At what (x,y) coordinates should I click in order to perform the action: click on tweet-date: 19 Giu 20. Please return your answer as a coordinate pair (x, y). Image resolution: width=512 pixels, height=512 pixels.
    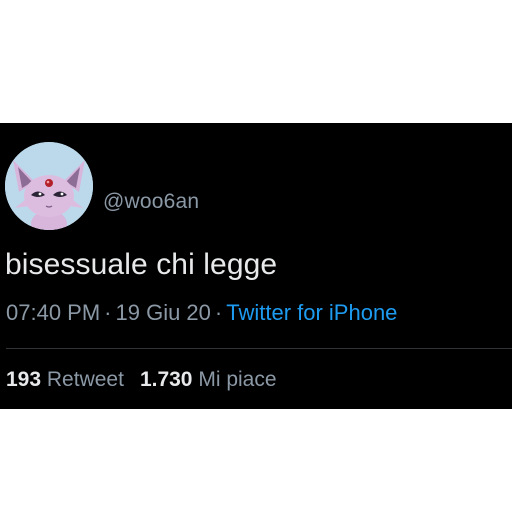
    Looking at the image, I should click on (163, 312).